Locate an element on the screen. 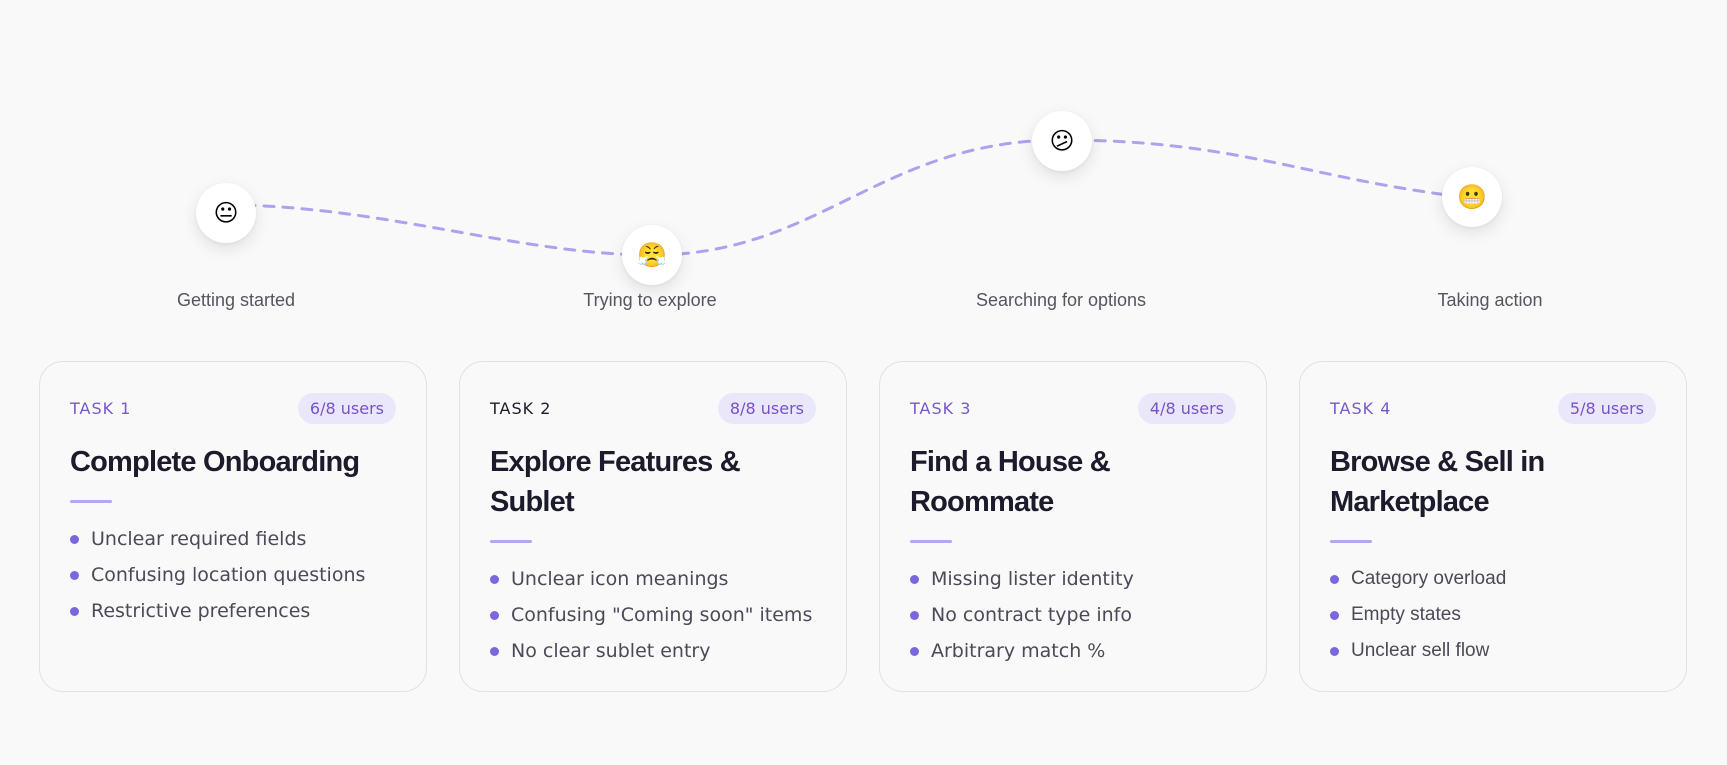  task-label: TASK 3 is located at coordinates (941, 408).